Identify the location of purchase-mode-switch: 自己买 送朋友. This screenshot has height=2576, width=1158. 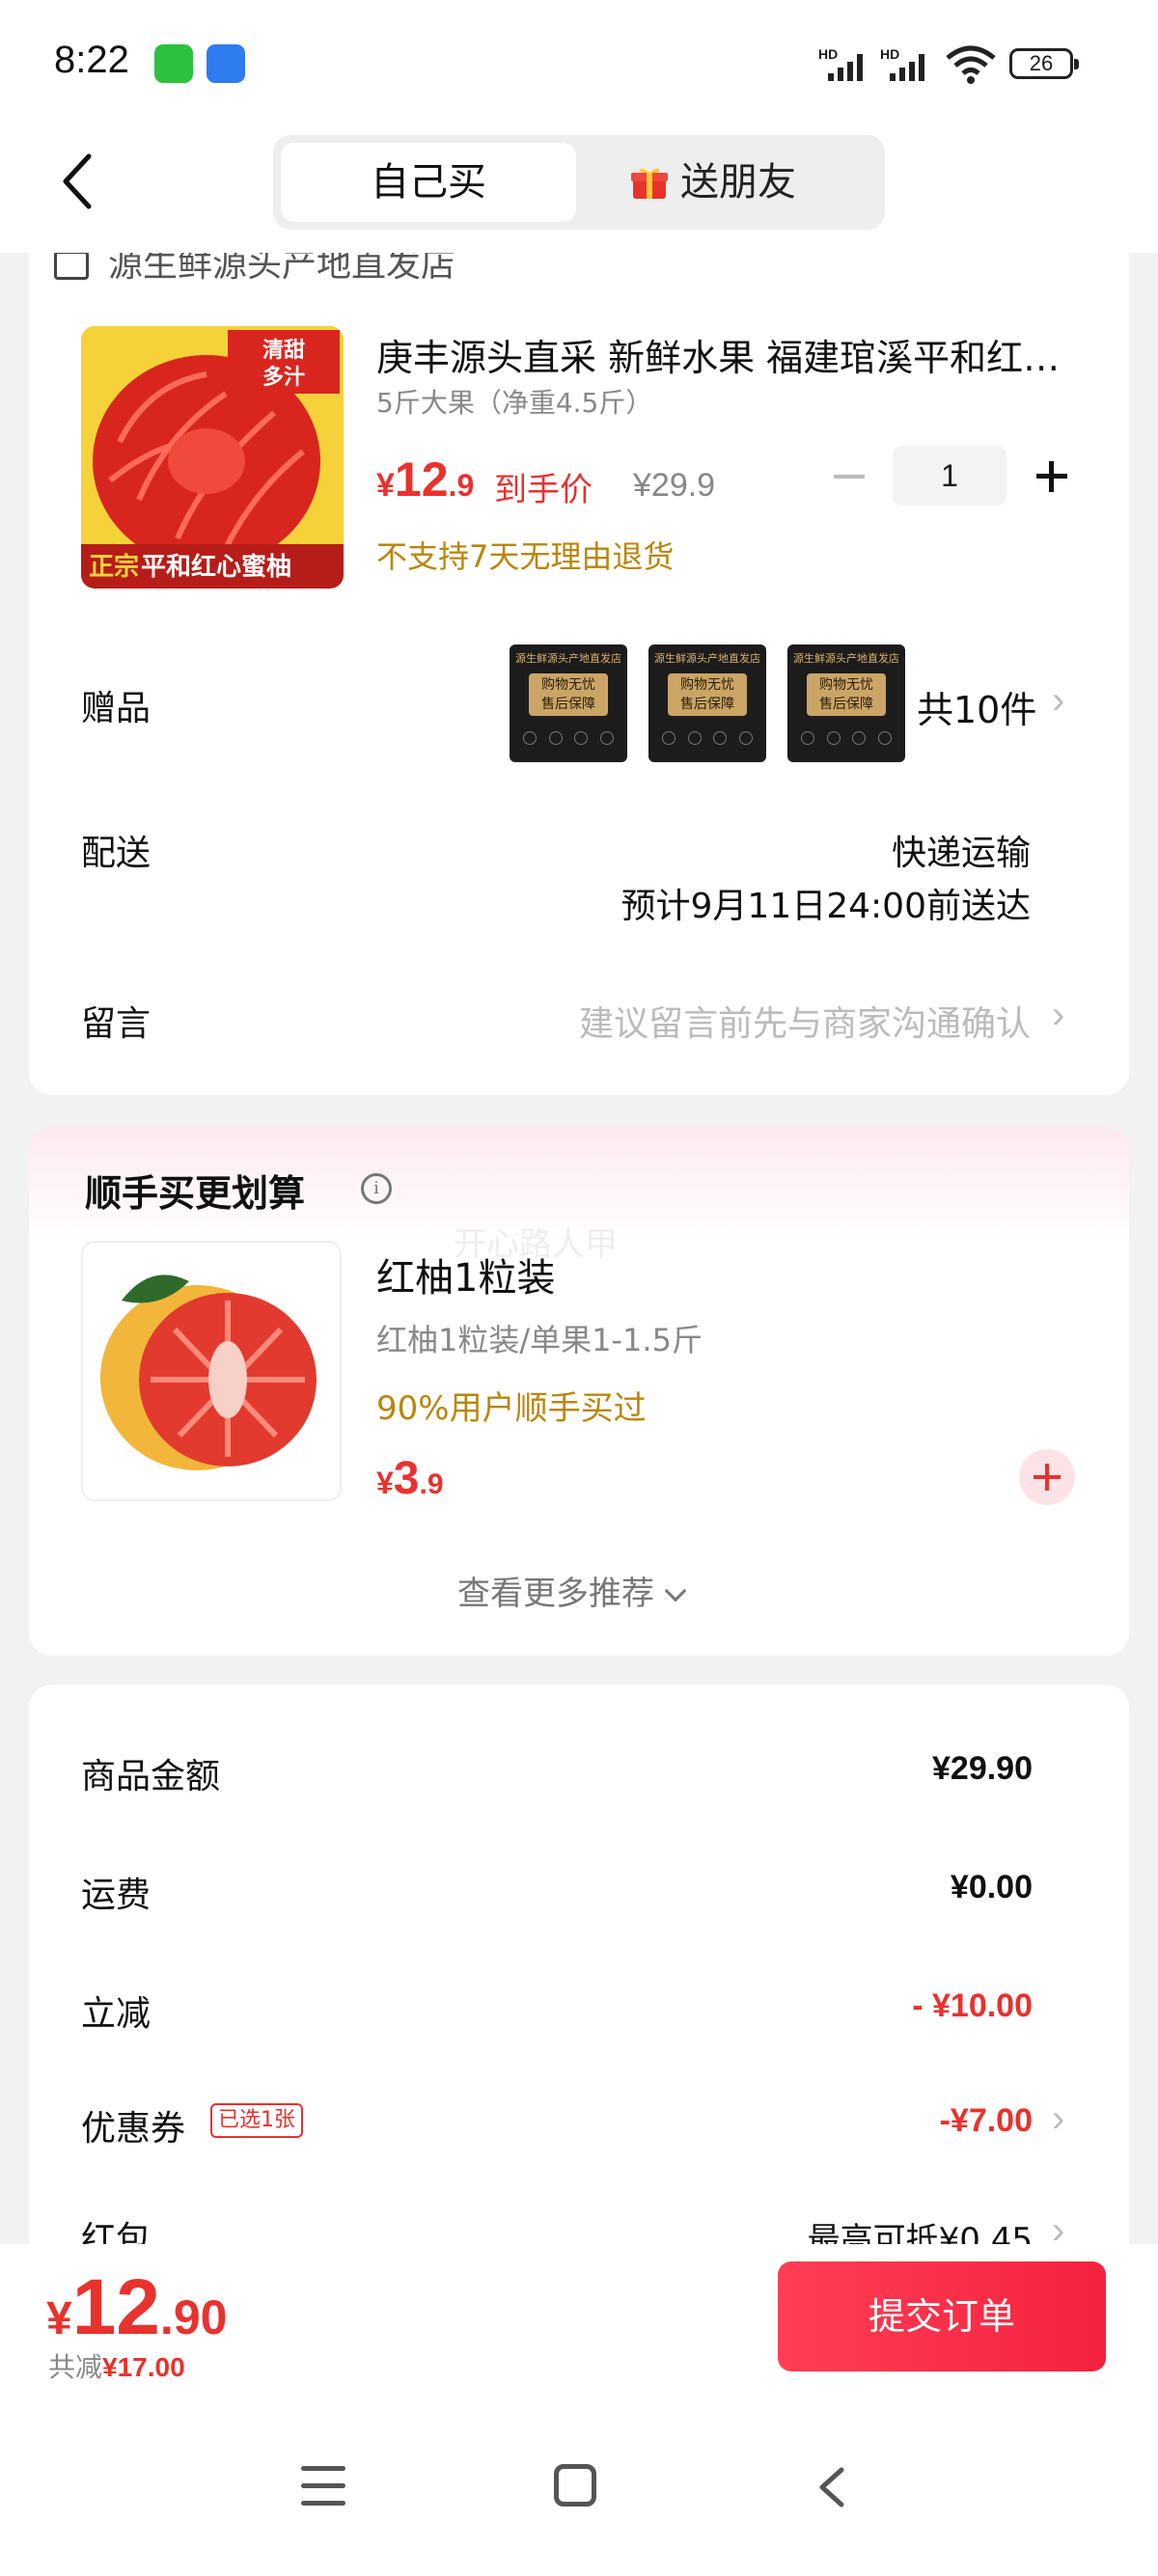
(579, 182).